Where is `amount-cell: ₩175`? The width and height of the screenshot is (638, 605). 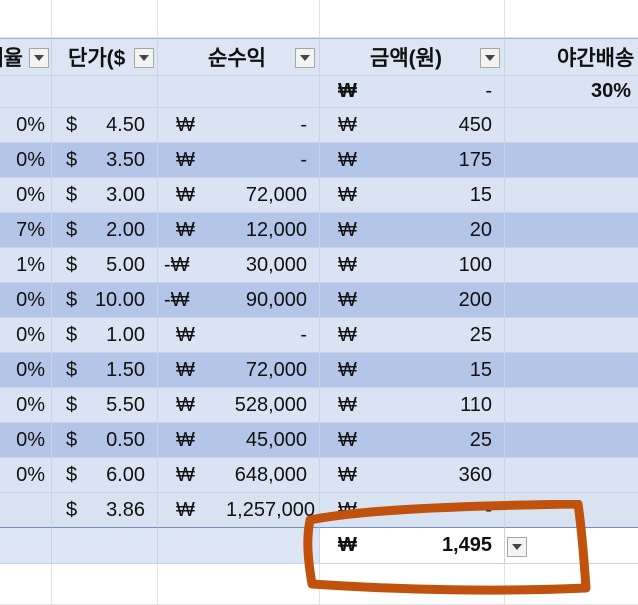 amount-cell: ₩175 is located at coordinates (412, 160).